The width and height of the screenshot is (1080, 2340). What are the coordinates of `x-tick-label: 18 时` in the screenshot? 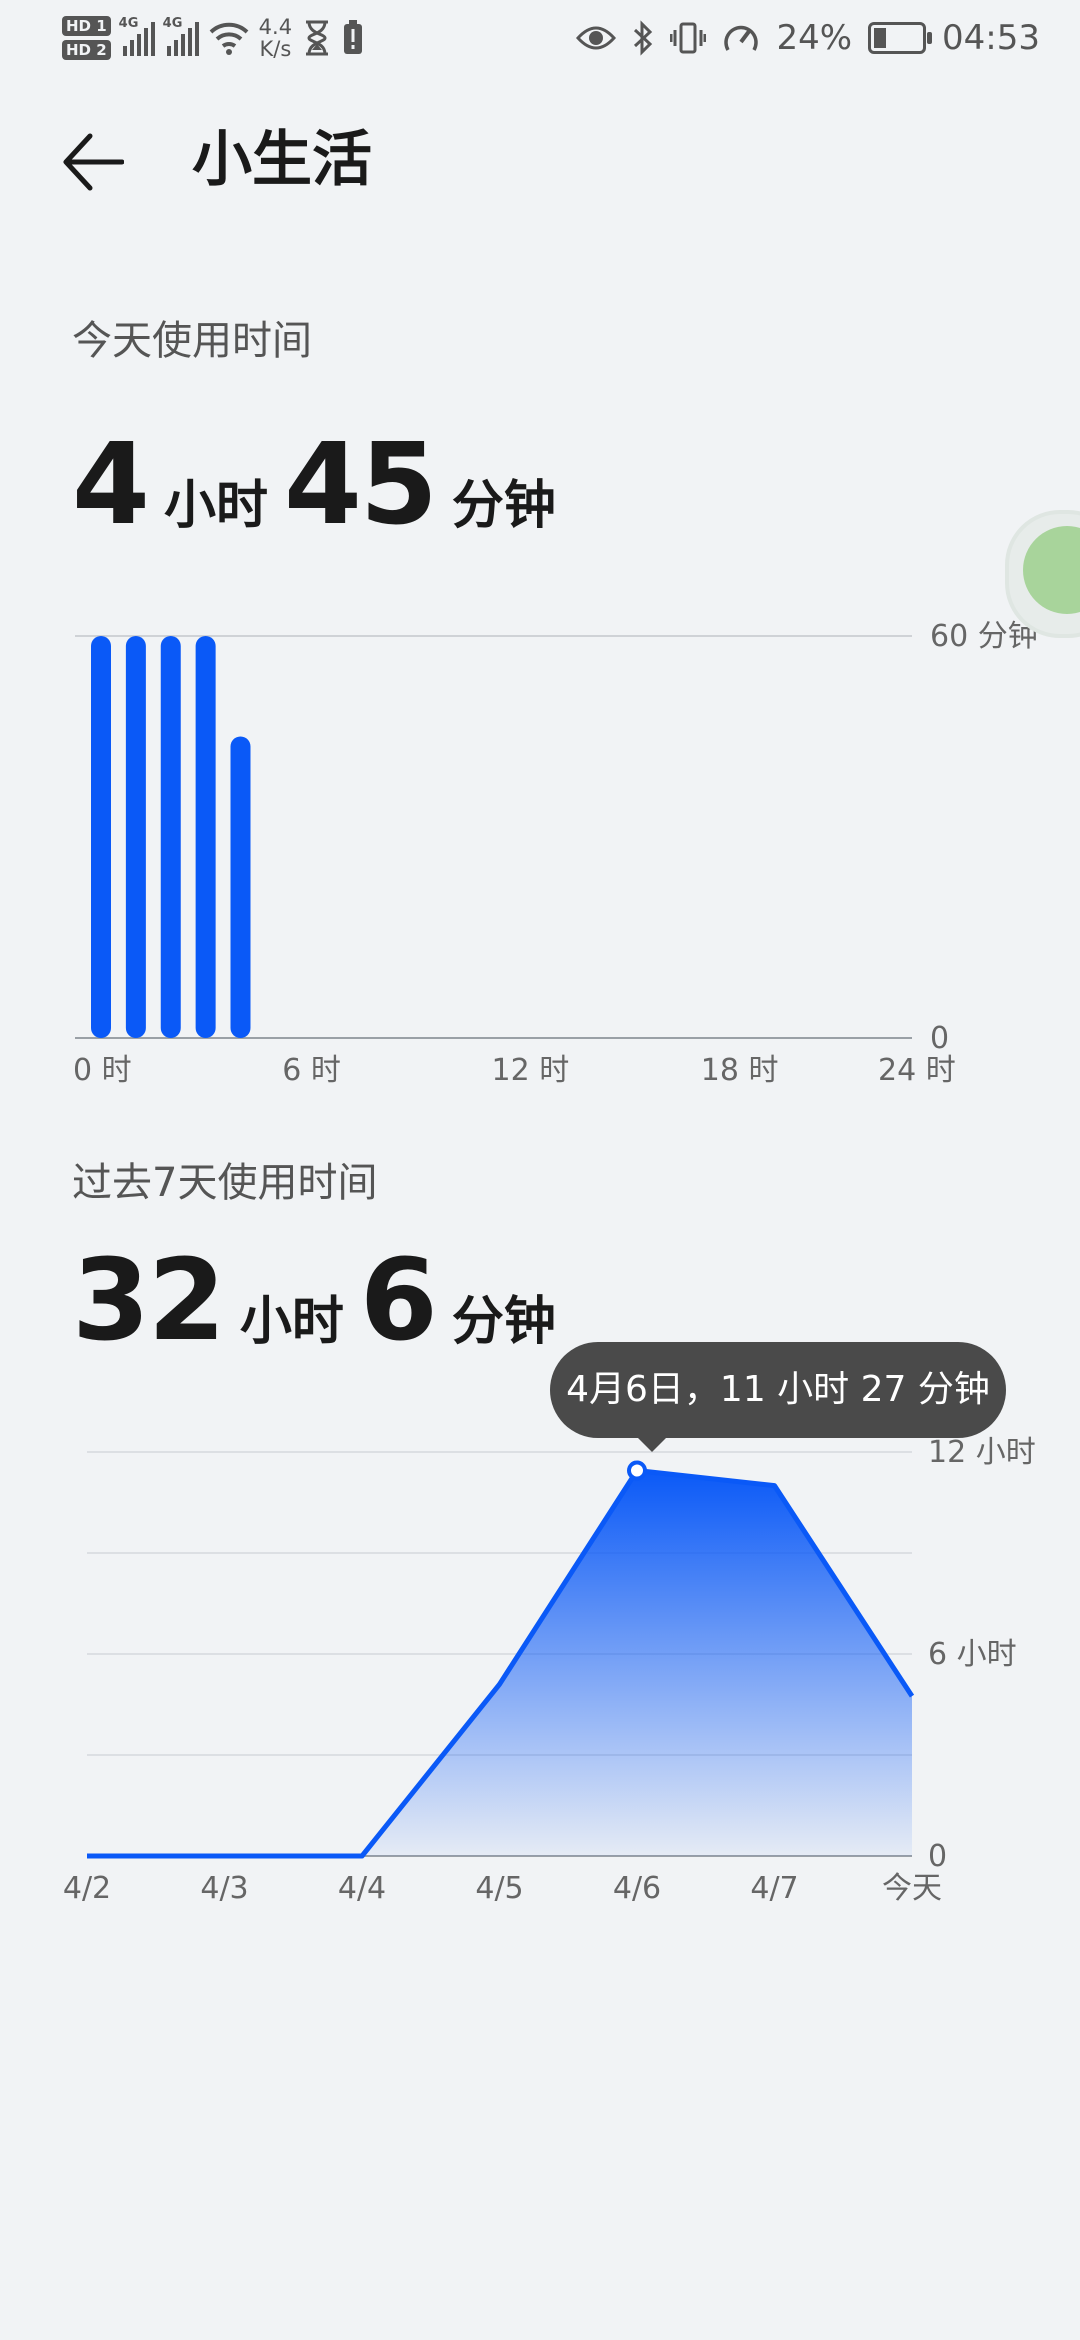 It's located at (740, 1070).